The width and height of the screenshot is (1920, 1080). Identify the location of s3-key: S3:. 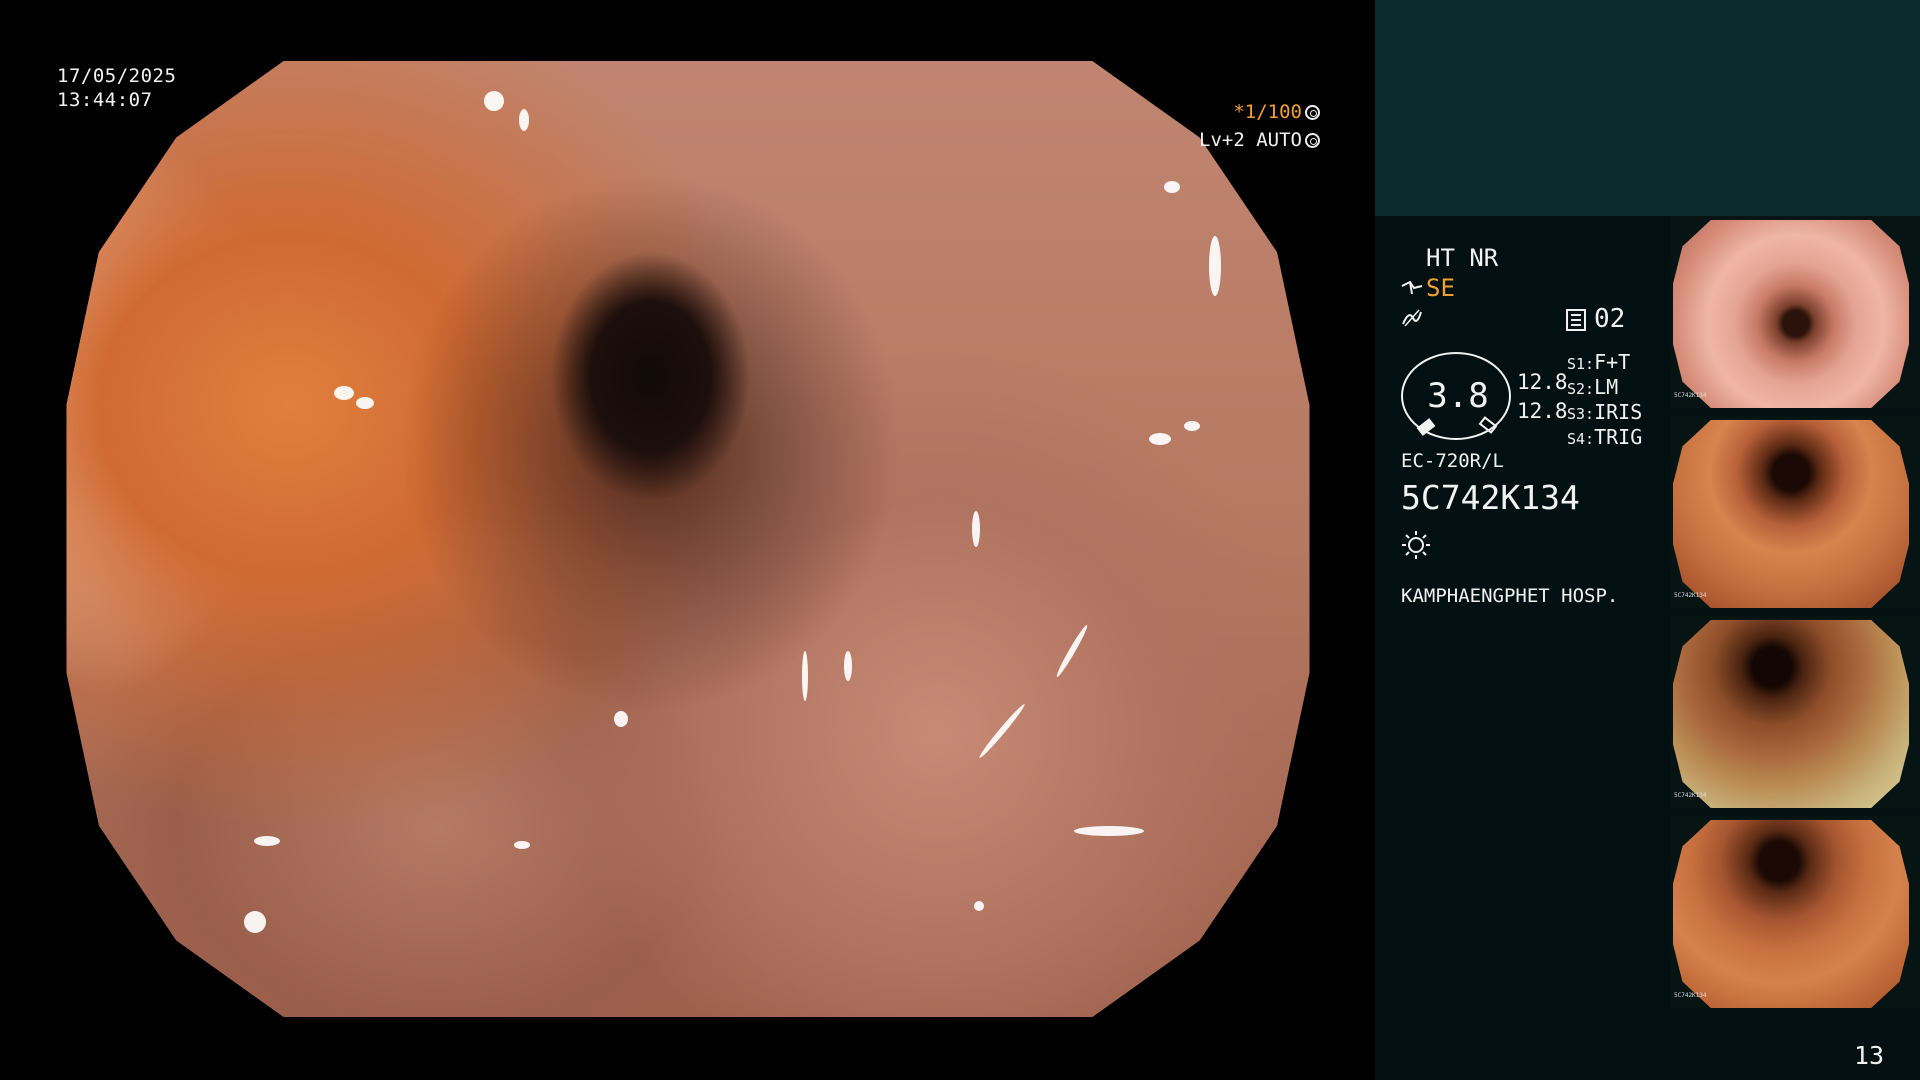
(1581, 414).